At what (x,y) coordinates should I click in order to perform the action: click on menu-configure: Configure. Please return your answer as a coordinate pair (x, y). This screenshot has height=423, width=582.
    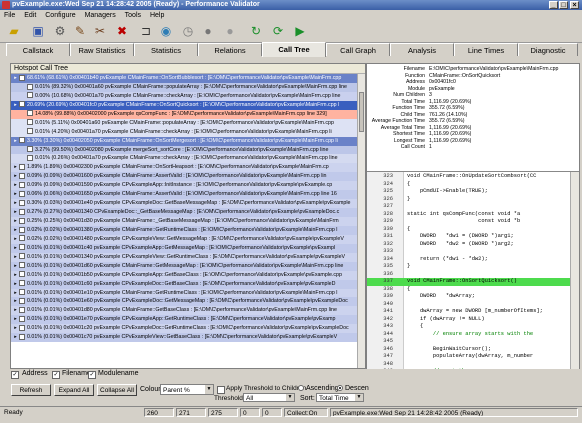
    Looking at the image, I should click on (60, 15).